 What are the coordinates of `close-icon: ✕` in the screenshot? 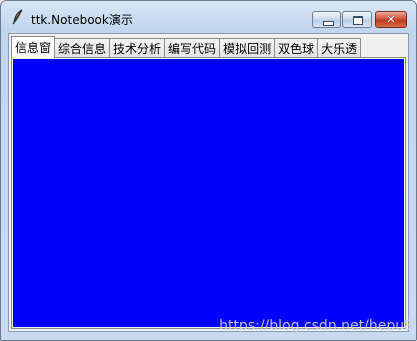 It's located at (391, 19).